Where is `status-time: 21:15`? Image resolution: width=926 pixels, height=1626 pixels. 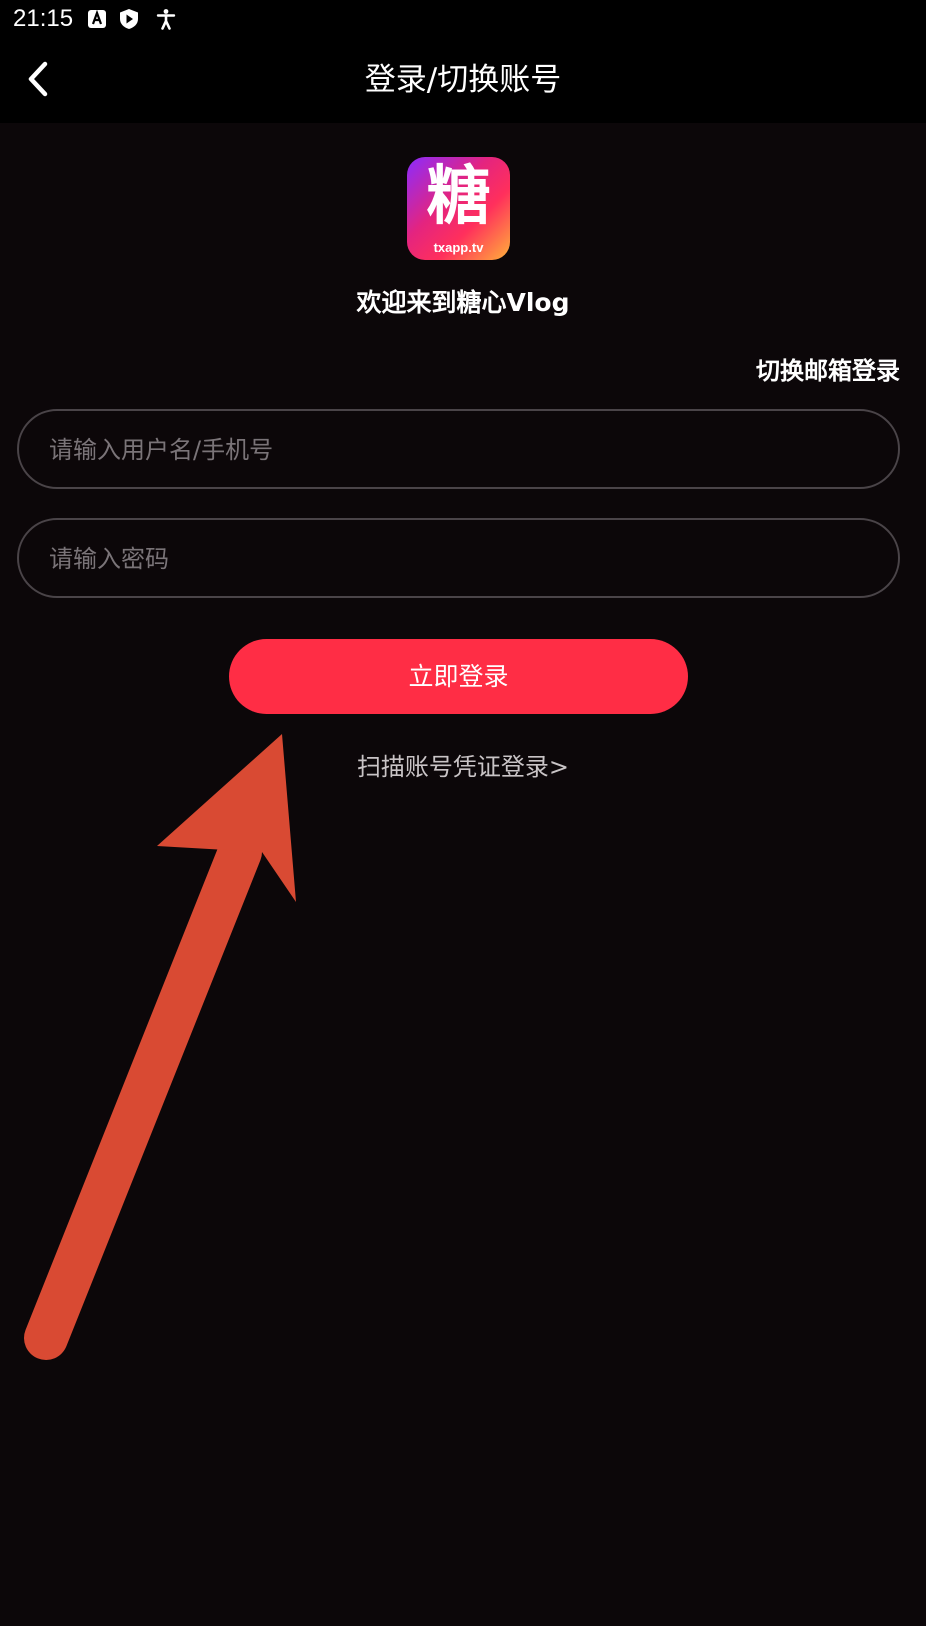
status-time: 21:15 is located at coordinates (43, 18).